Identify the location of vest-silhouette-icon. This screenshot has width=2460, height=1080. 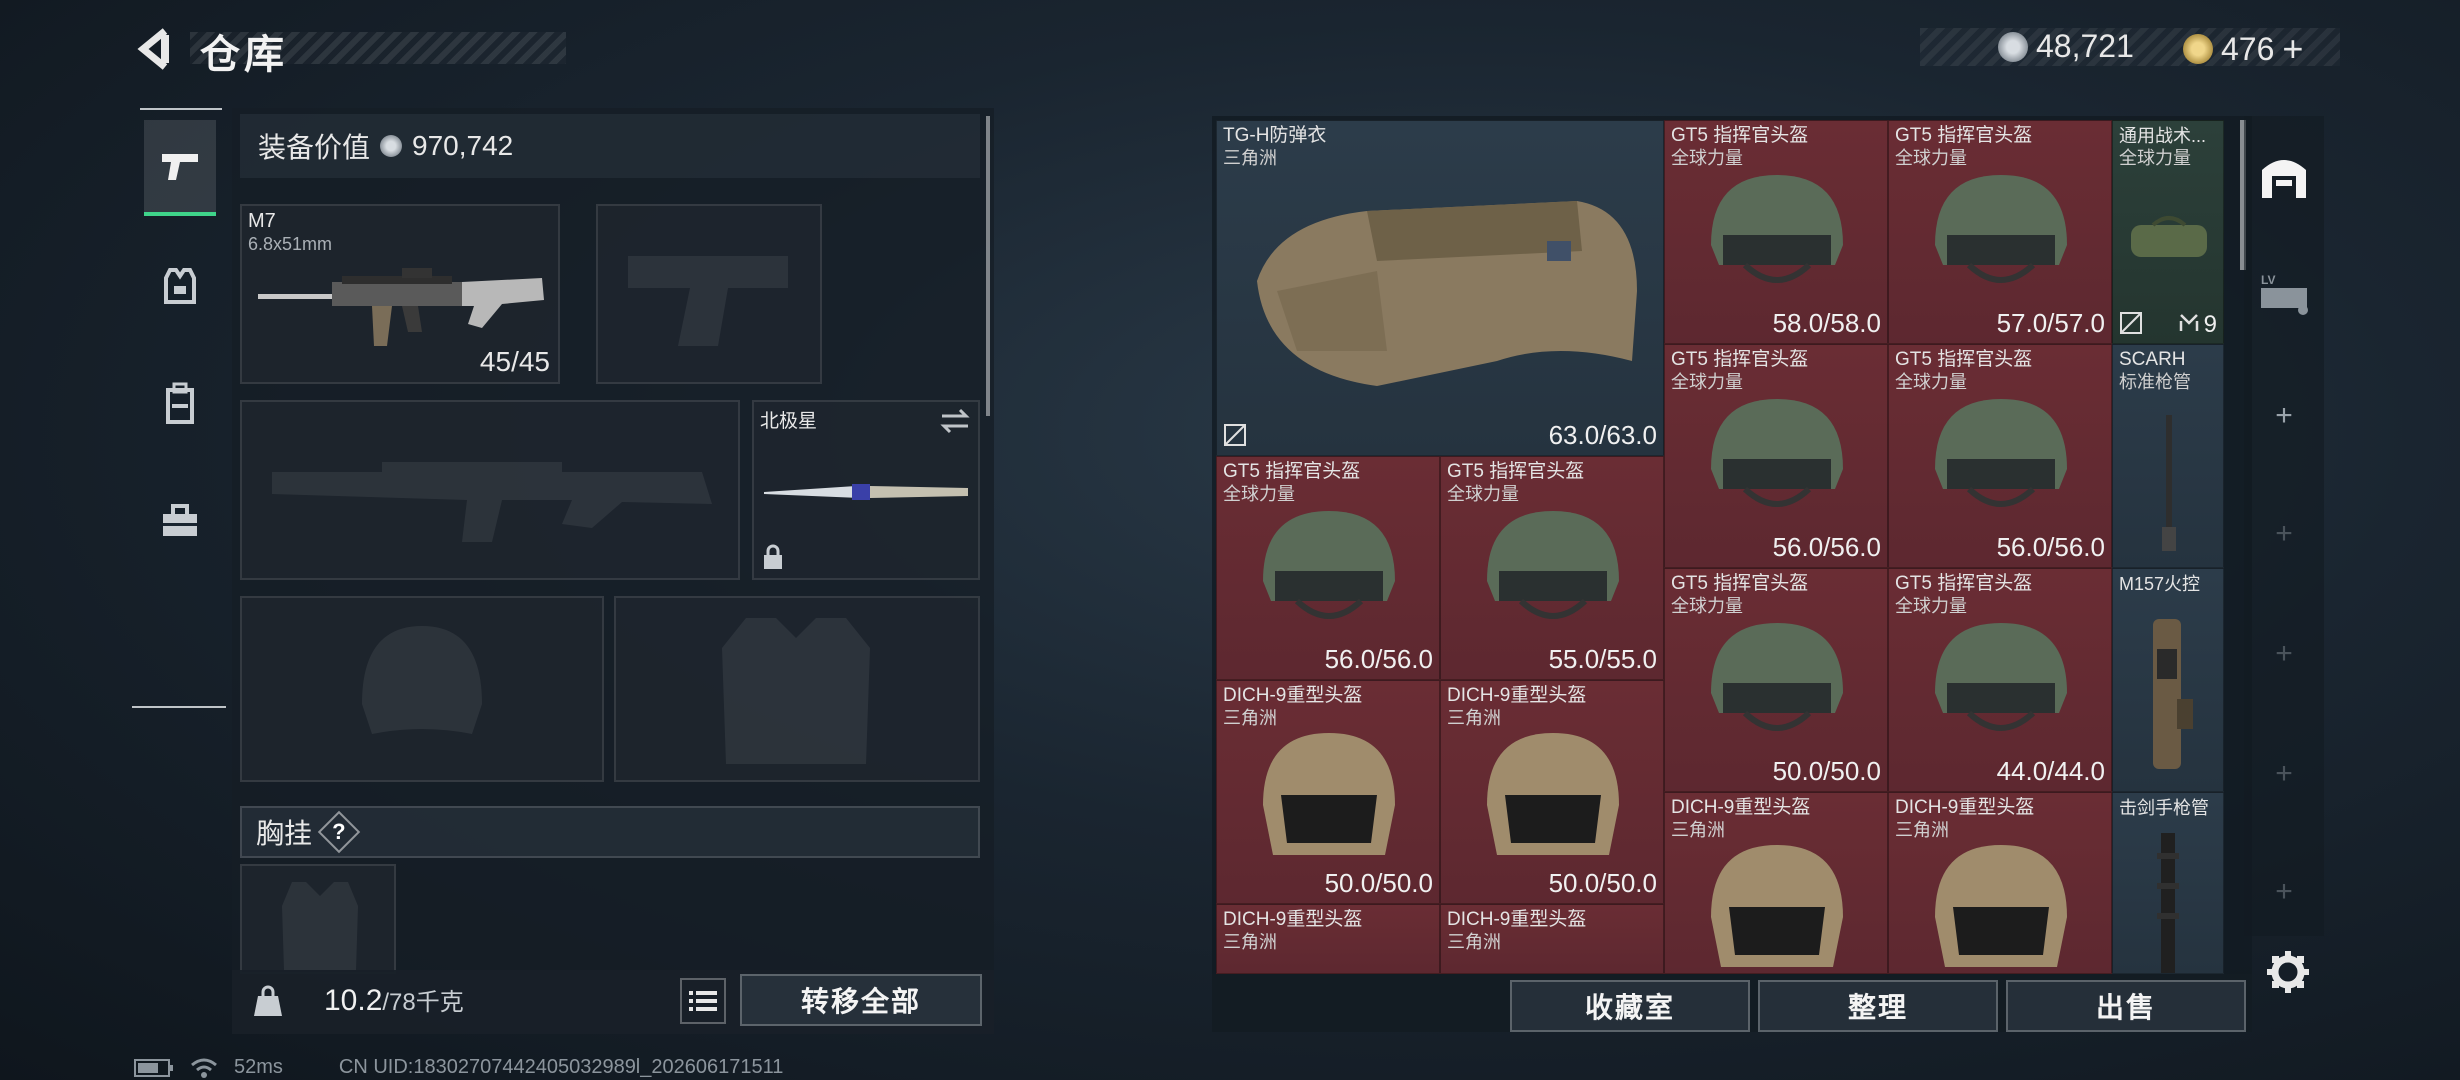
(796, 691).